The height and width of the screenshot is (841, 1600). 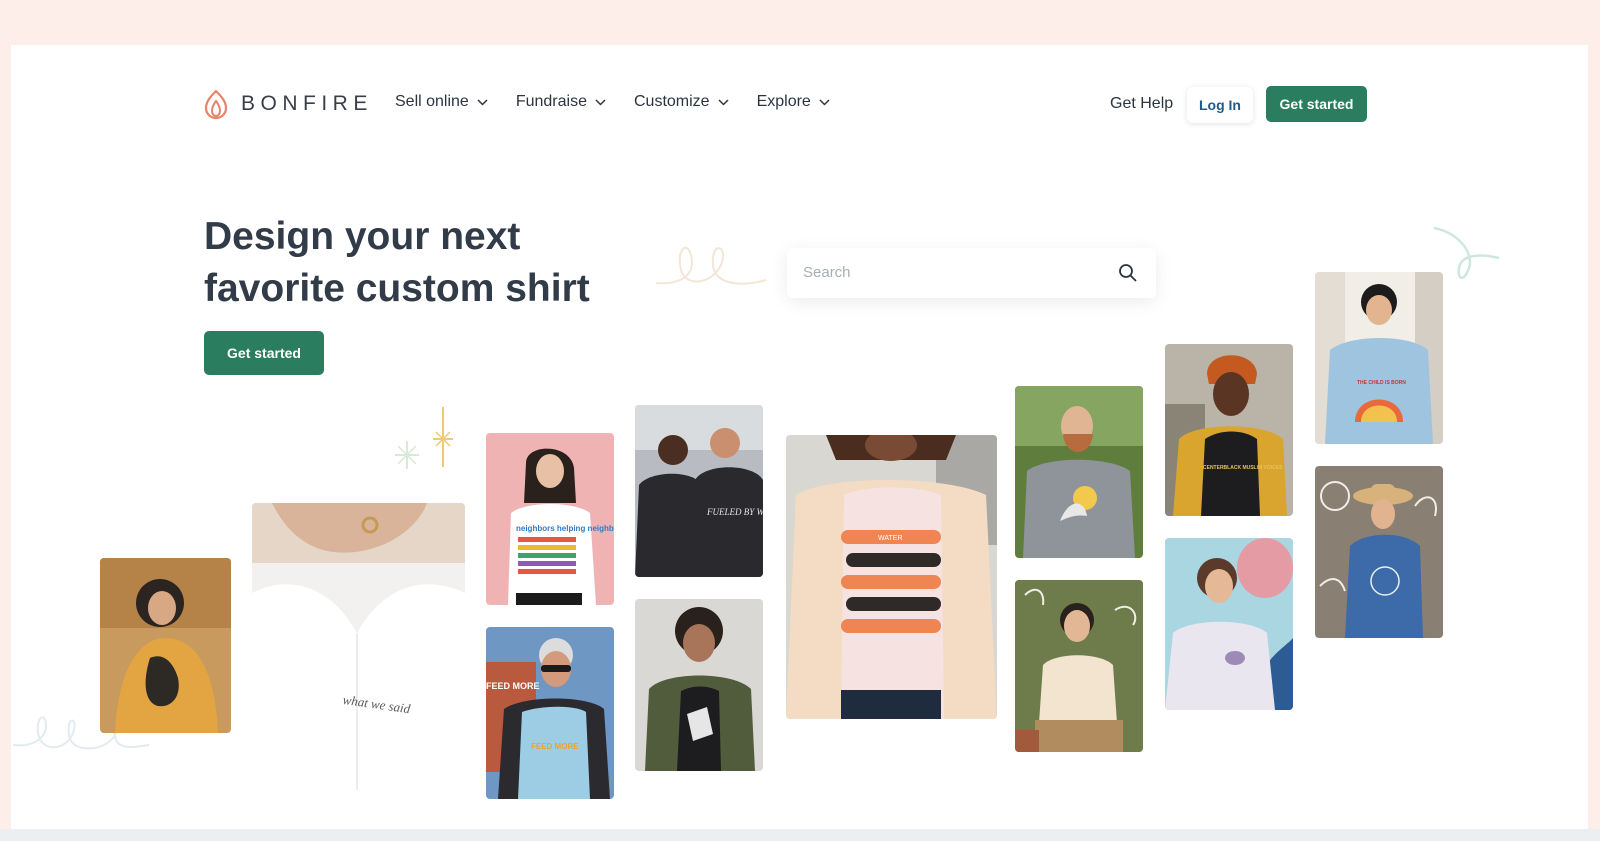 What do you see at coordinates (1128, 273) in the screenshot?
I see `search-icon` at bounding box center [1128, 273].